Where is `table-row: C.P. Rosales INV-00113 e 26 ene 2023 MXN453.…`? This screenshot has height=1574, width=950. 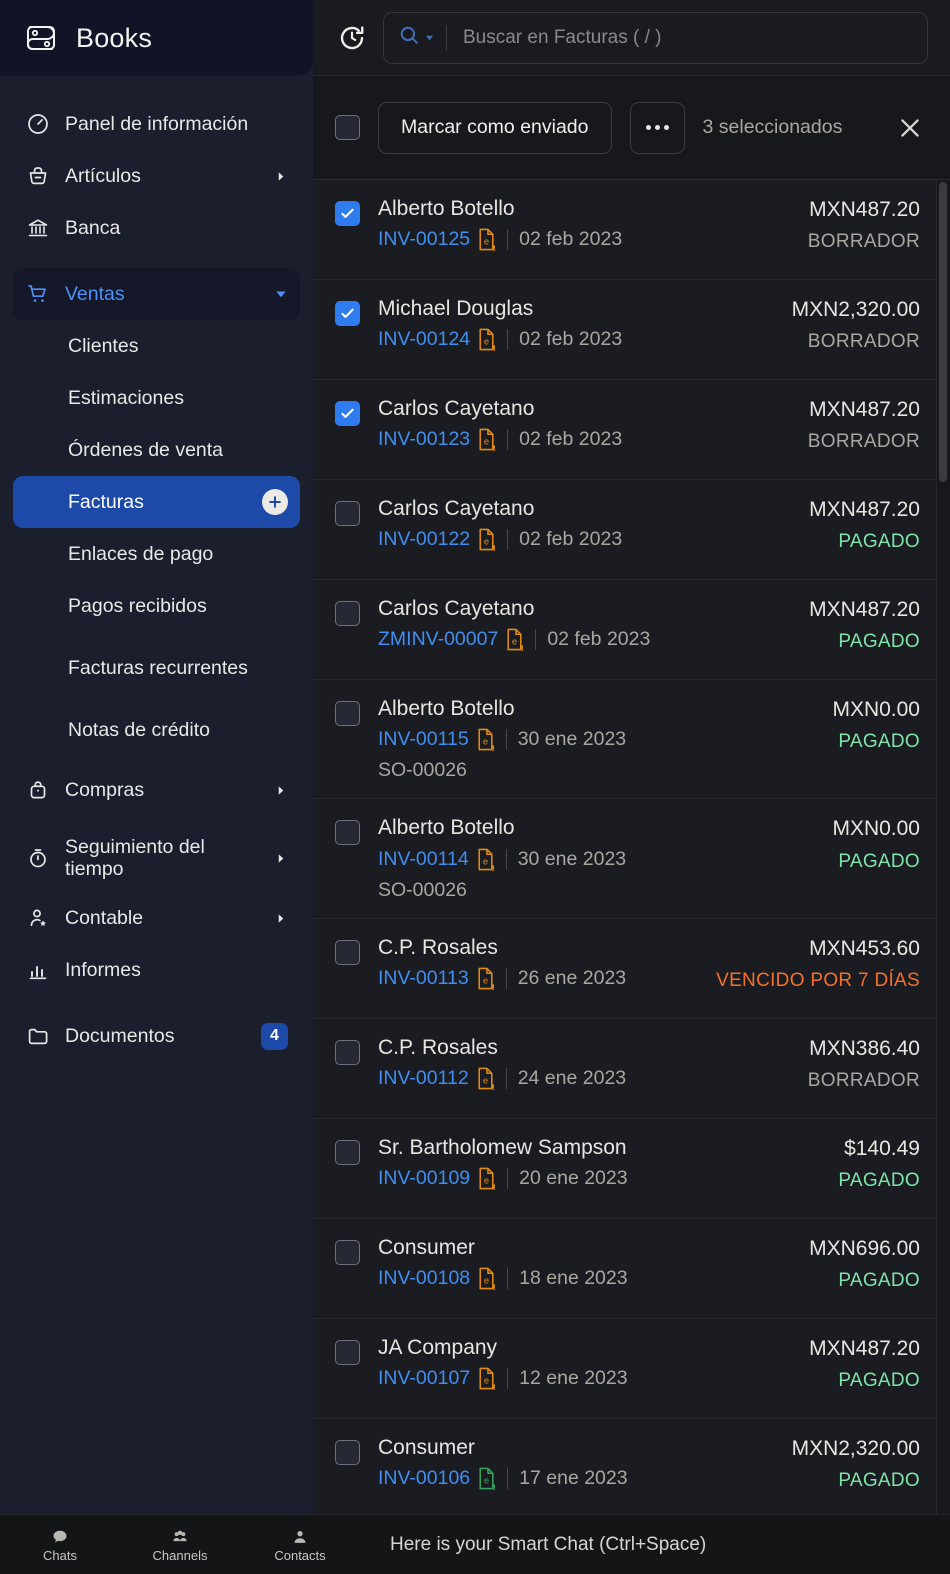
table-row: C.P. Rosales INV-00113 e 26 ene 2023 MXN453.… is located at coordinates (631, 968).